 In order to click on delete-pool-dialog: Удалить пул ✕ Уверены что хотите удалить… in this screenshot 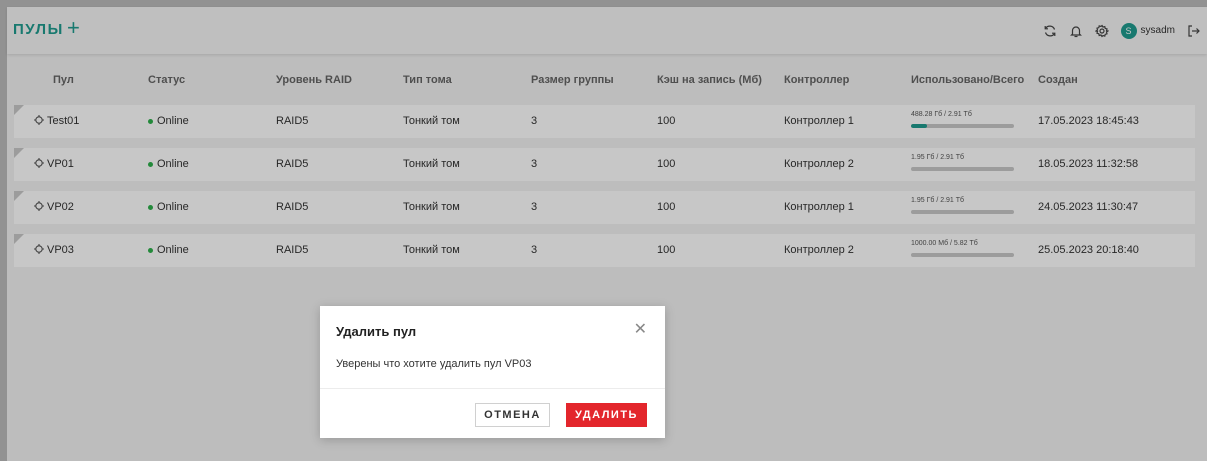, I will do `click(492, 372)`.